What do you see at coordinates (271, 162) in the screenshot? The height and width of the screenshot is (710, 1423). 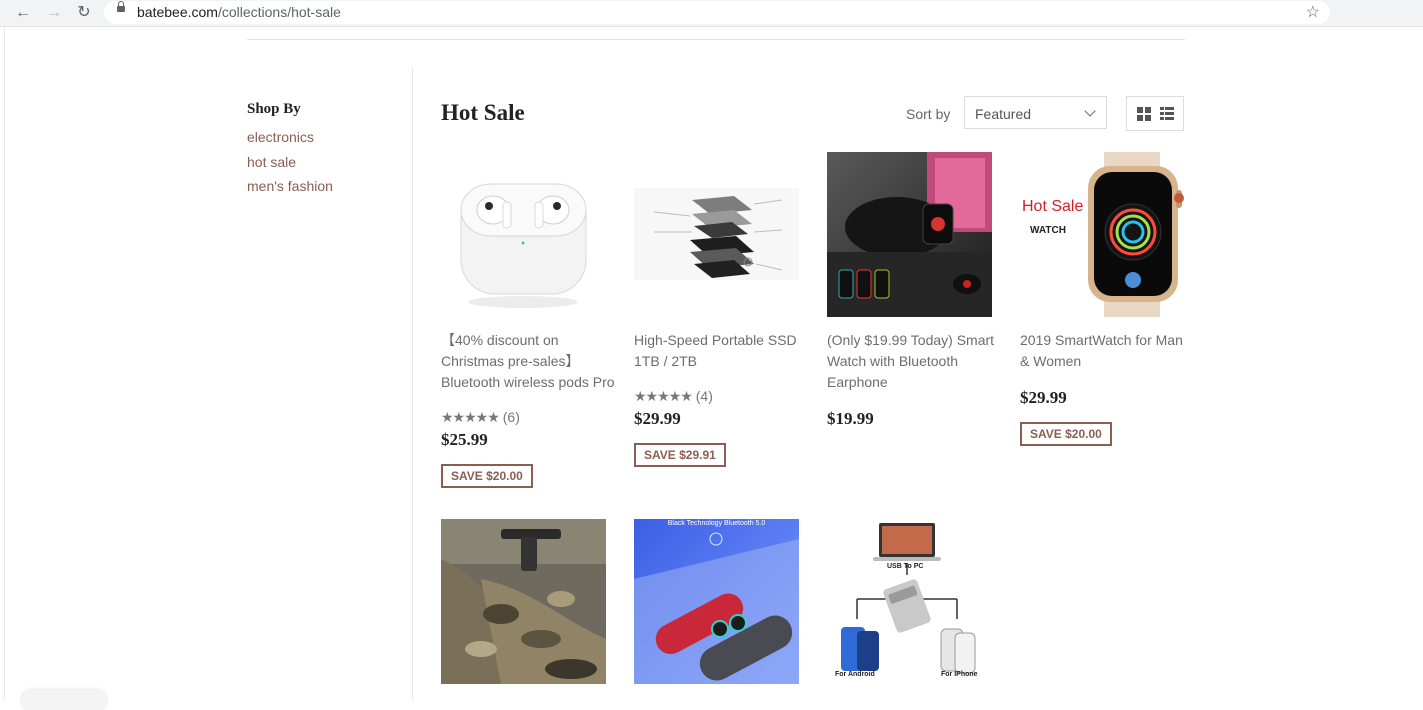 I see `sidebar-link-hot-sale: hot sale` at bounding box center [271, 162].